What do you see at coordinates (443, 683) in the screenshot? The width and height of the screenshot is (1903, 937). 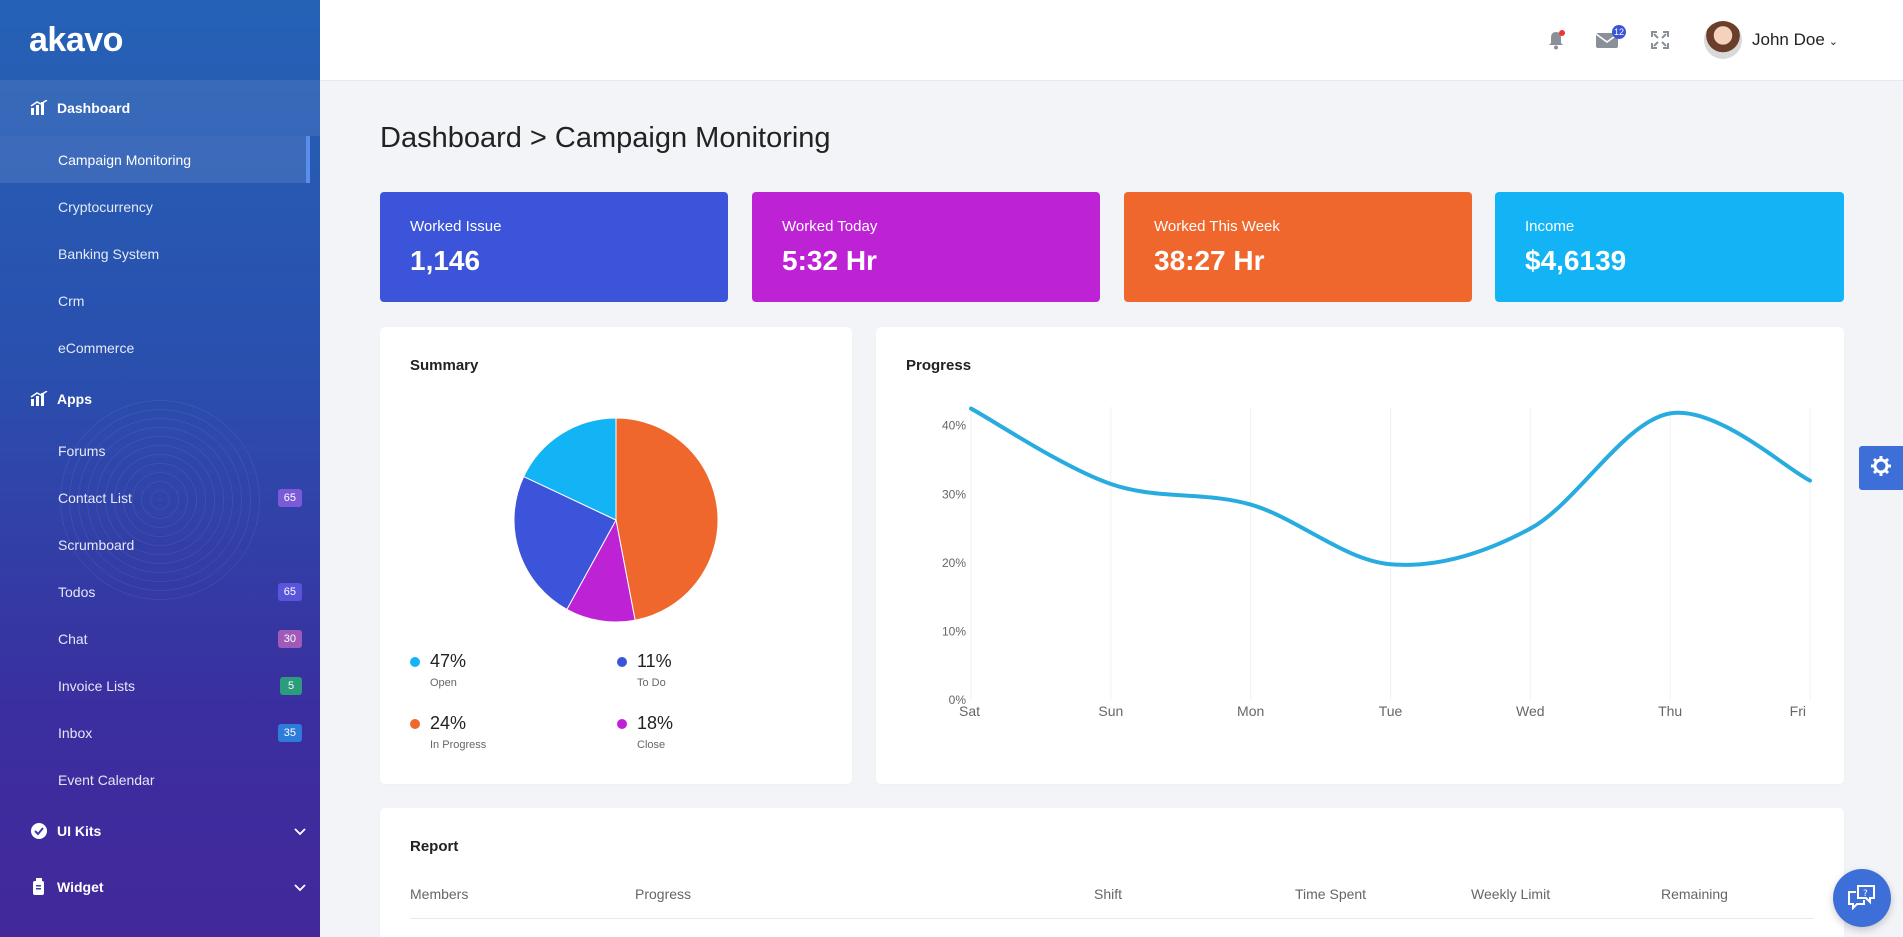 I see `legend-label: Open` at bounding box center [443, 683].